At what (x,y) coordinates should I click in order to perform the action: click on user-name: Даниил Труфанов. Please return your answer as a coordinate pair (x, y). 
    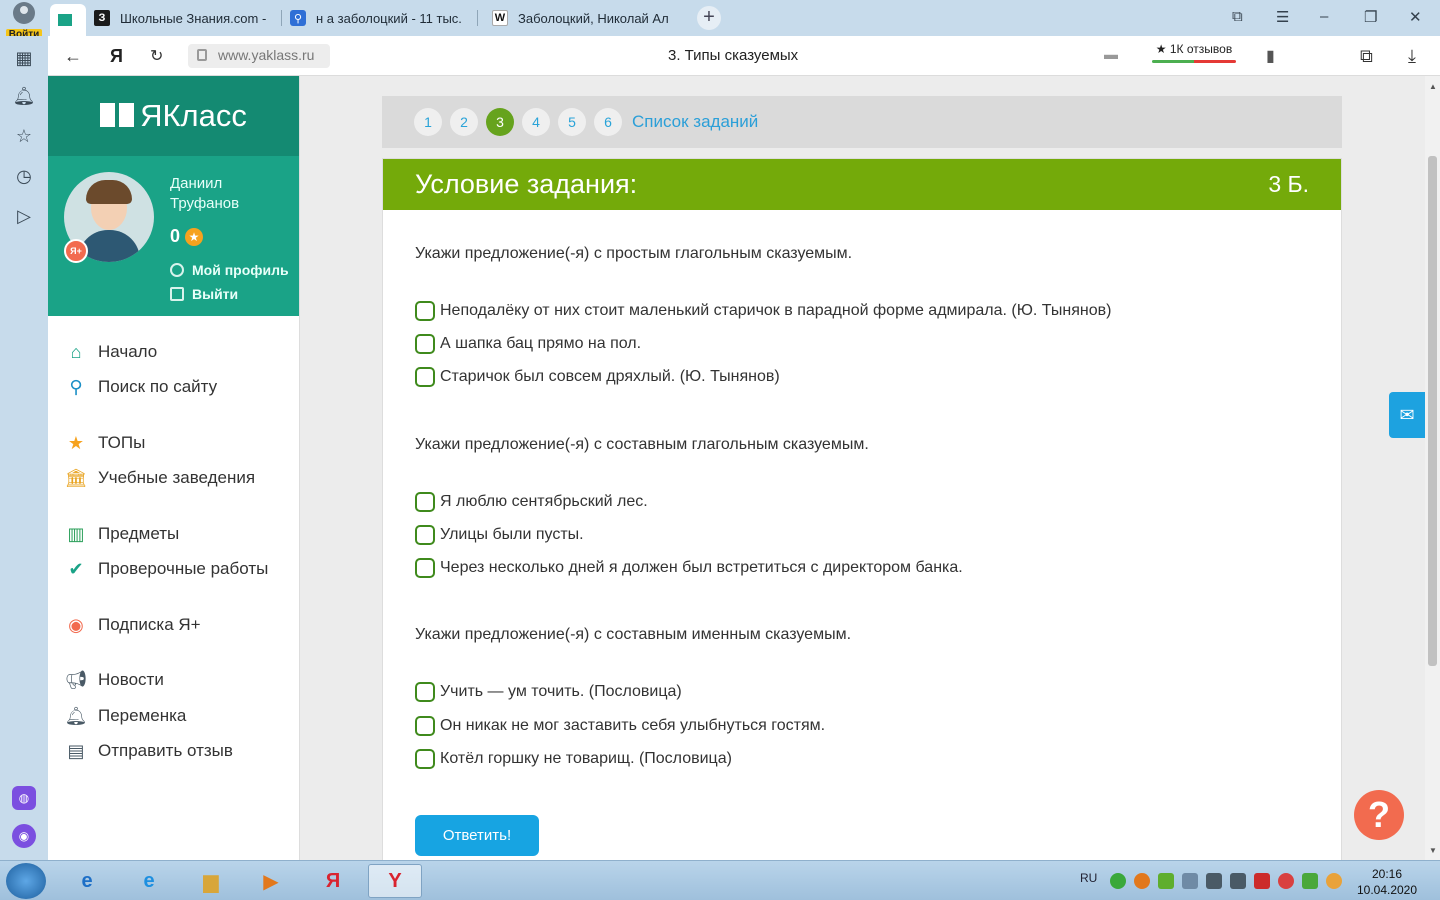
    Looking at the image, I should click on (204, 194).